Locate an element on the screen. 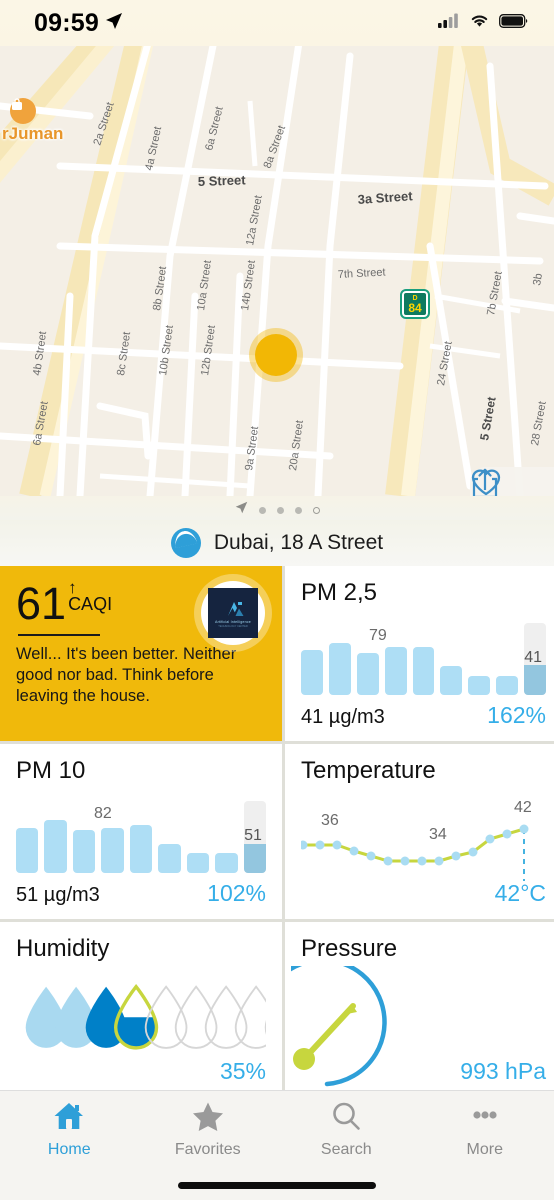 Image resolution: width=554 pixels, height=1200 pixels. pm25-bars: 41 is located at coordinates (424, 659).